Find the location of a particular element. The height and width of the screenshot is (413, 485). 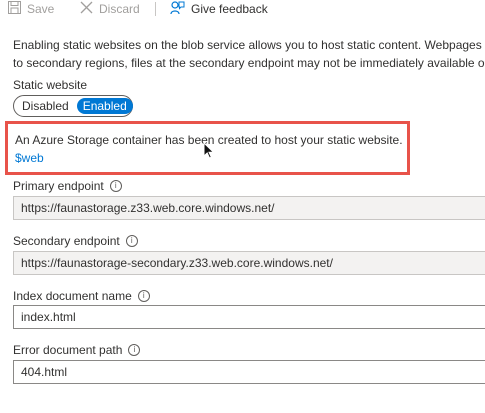

give-feedback-button: Give feedback is located at coordinates (219, 9).